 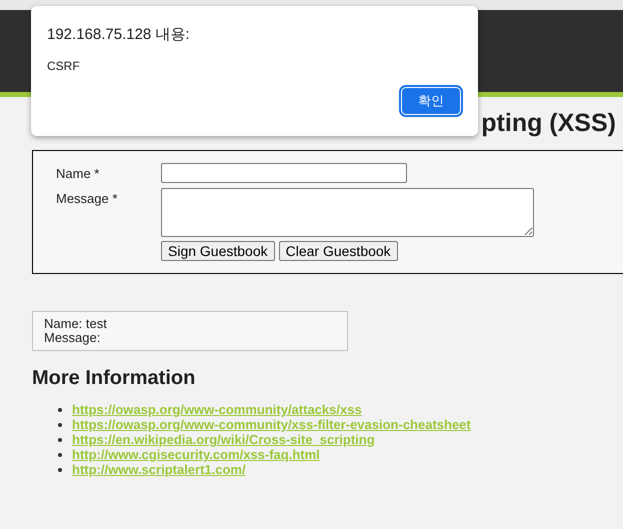 What do you see at coordinates (347, 212) in the screenshot?
I see `message-field` at bounding box center [347, 212].